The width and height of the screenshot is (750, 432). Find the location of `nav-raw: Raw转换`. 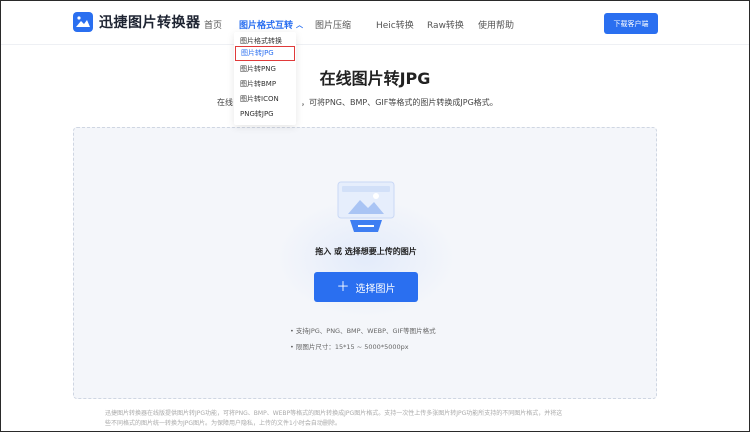

nav-raw: Raw转换 is located at coordinates (445, 24).